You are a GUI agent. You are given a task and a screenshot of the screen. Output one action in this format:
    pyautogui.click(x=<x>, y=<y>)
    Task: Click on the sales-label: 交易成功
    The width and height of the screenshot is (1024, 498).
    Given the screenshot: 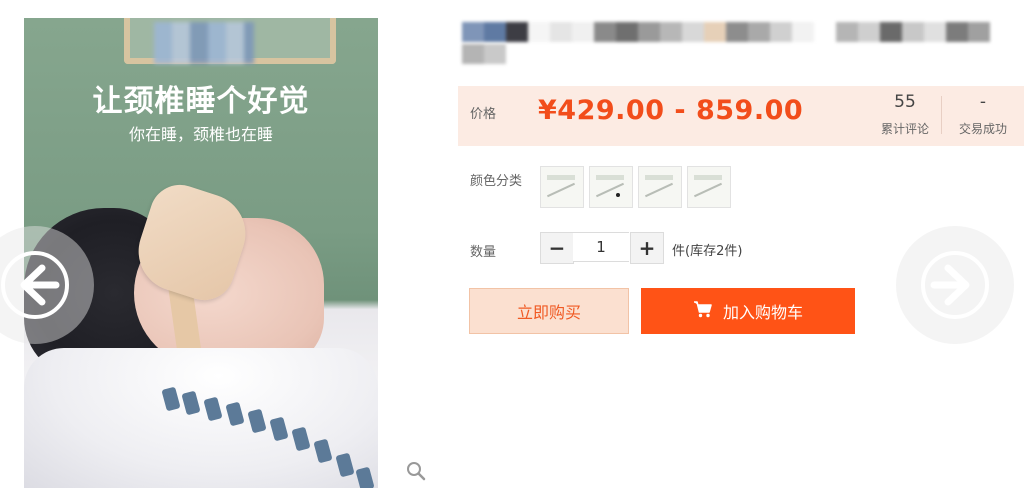 What is the action you would take?
    pyautogui.click(x=982, y=129)
    